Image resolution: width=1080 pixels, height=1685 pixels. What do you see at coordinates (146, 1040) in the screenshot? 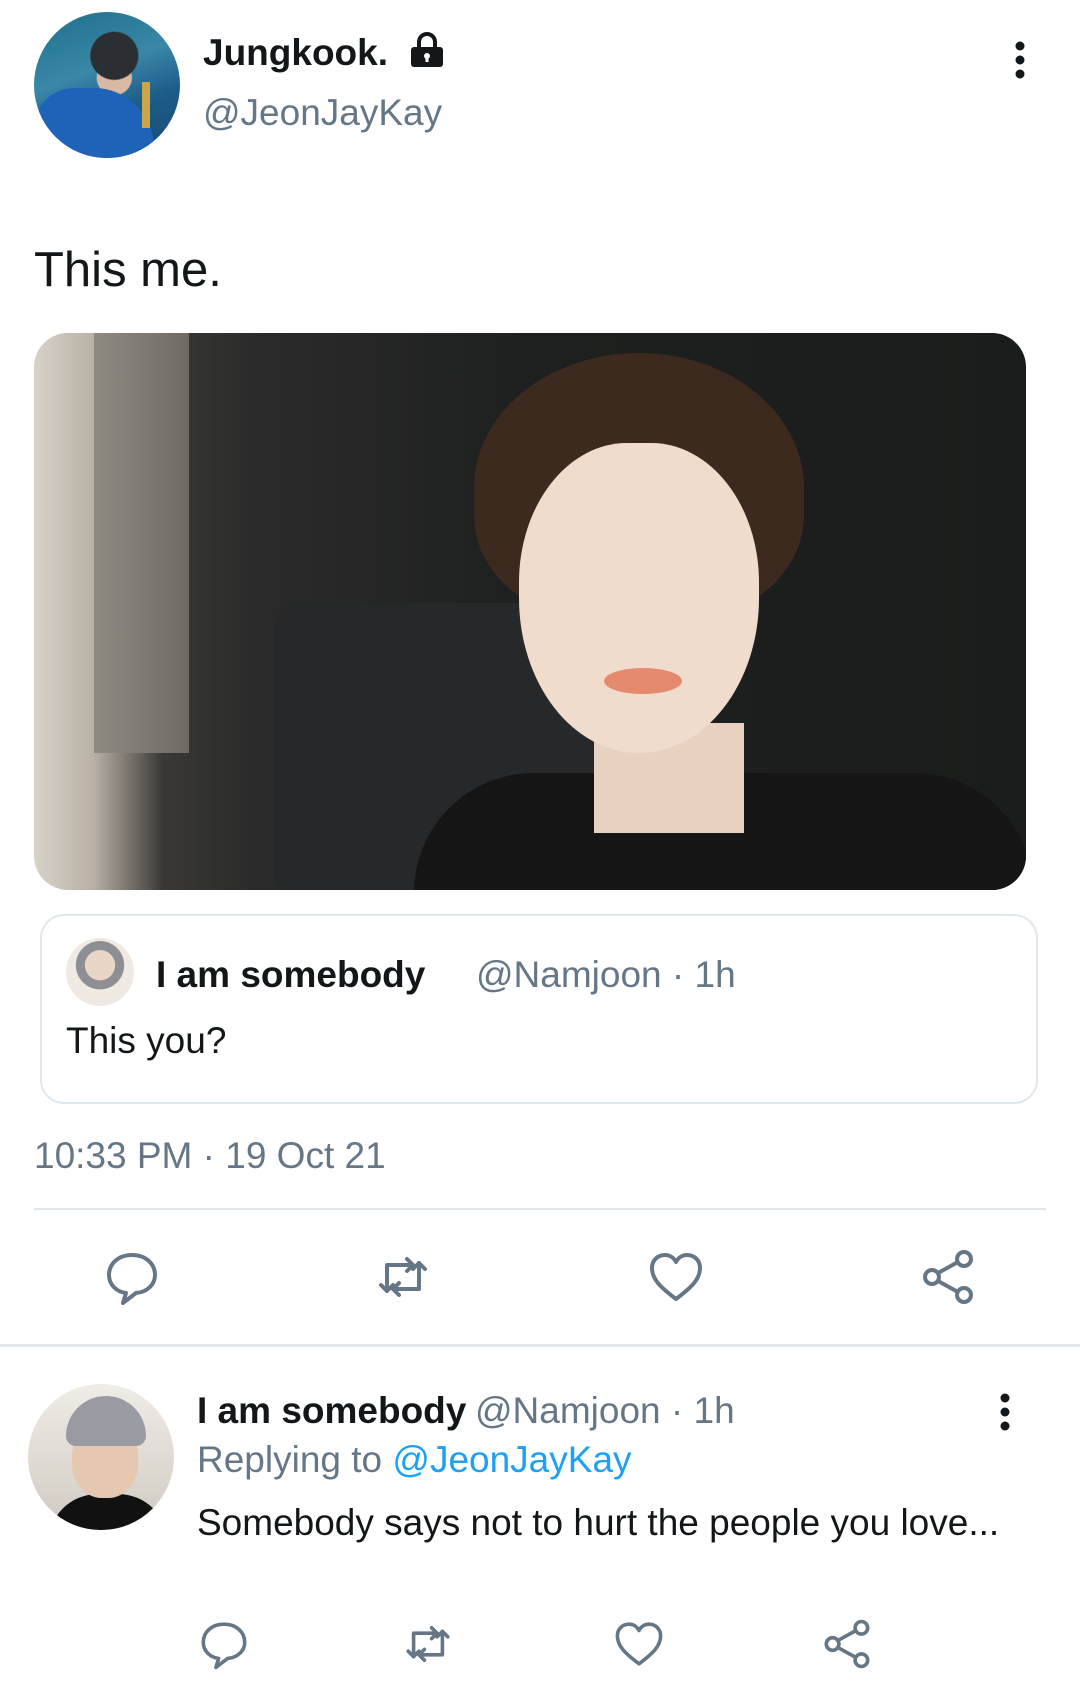
I see `quoted-tweet-text: This you?` at bounding box center [146, 1040].